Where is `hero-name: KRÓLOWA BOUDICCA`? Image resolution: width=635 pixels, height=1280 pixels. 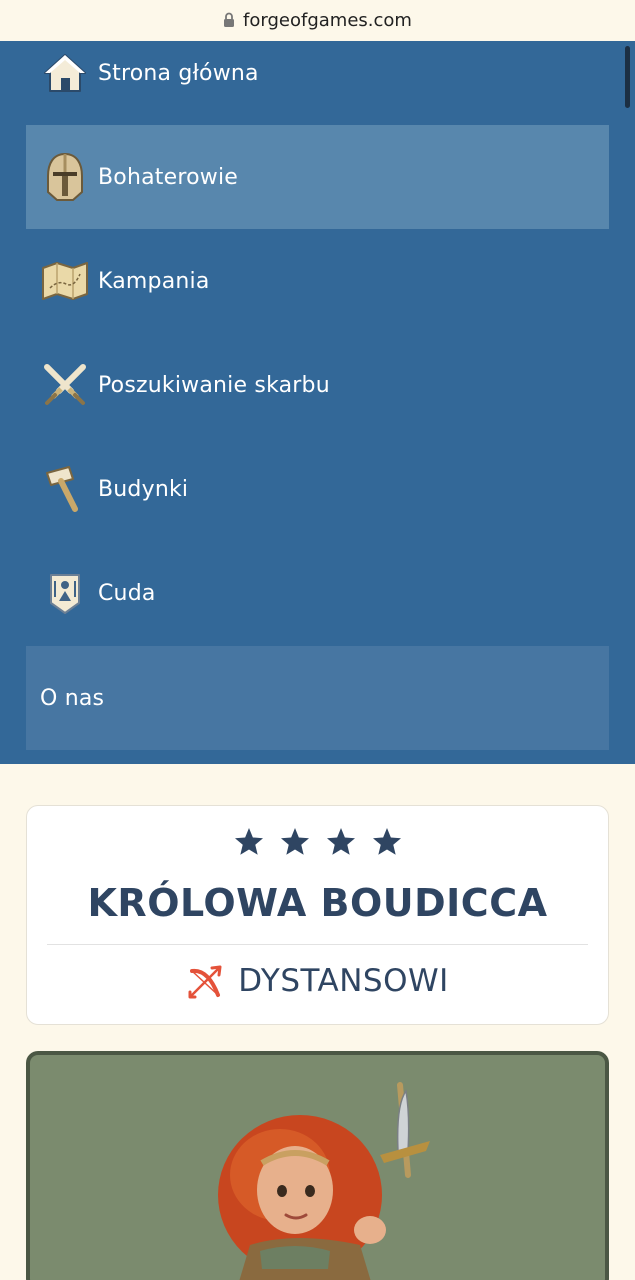
hero-name: KRÓLOWA BOUDICCA is located at coordinates (317, 903).